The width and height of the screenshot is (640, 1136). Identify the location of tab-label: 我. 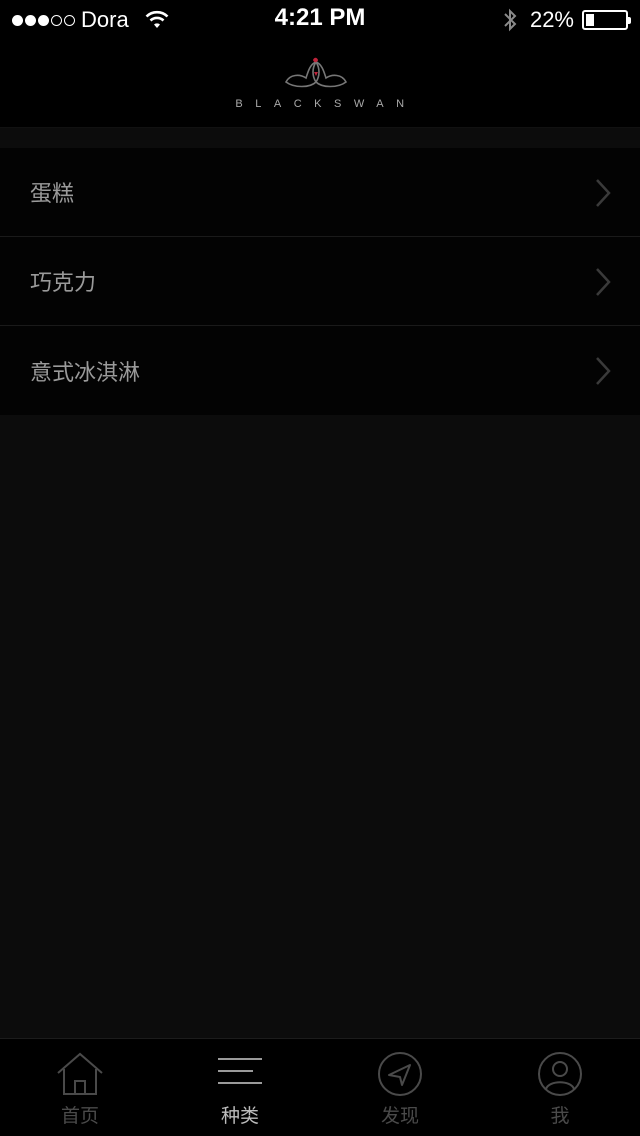
(560, 1116).